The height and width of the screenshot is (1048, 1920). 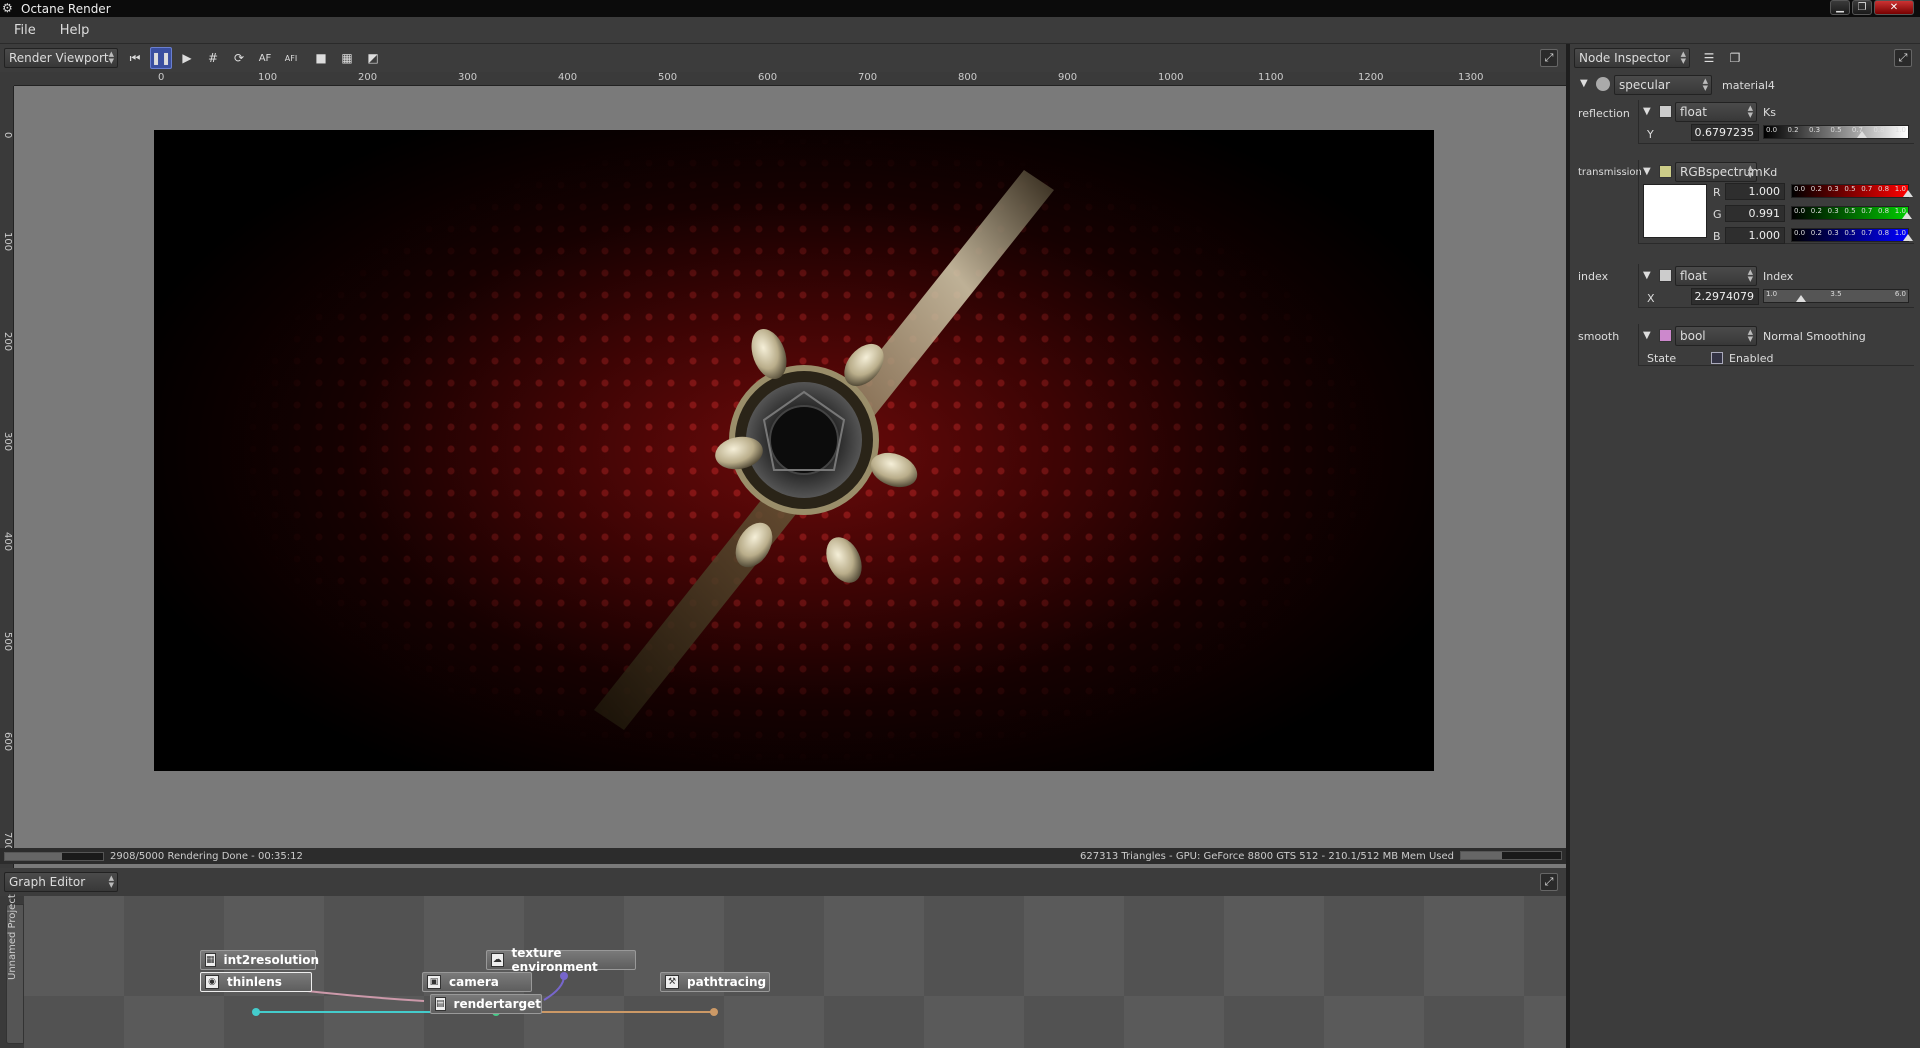 I want to click on node-int2resolution: ▦ int2resolution, so click(x=259, y=960).